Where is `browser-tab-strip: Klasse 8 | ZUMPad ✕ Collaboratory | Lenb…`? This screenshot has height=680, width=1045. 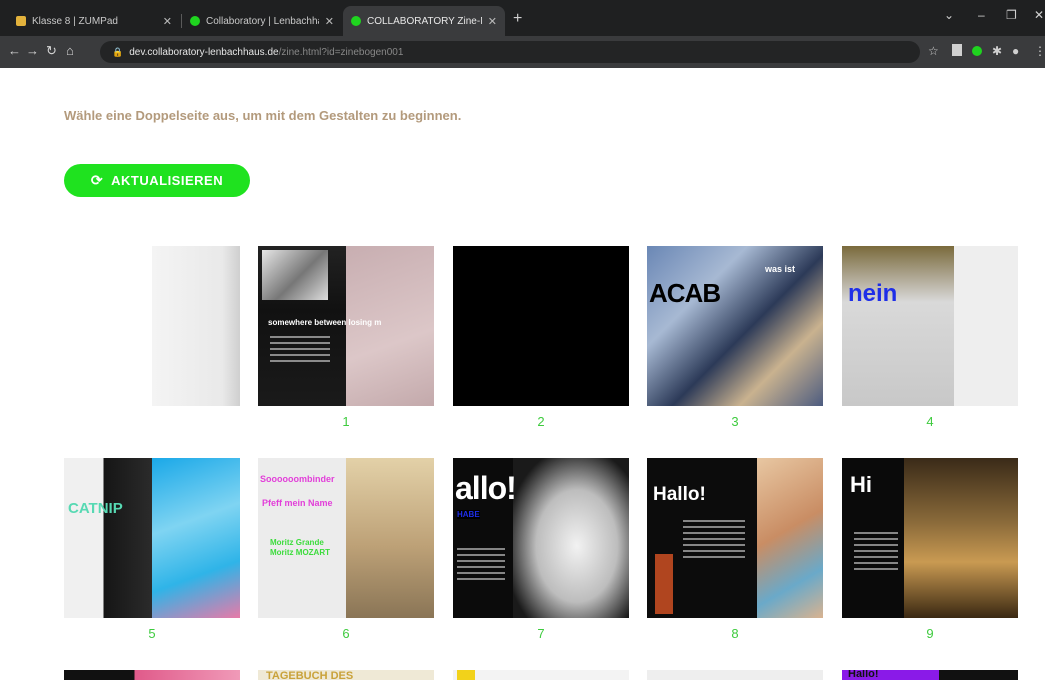 browser-tab-strip: Klasse 8 | ZUMPad ✕ Collaboratory | Lenb… is located at coordinates (522, 18).